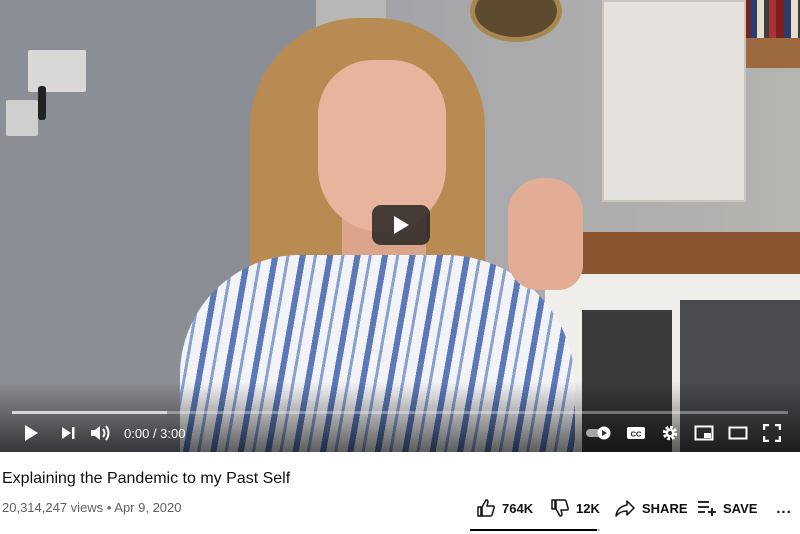 The width and height of the screenshot is (800, 534). I want to click on fullscreen-button, so click(772, 433).